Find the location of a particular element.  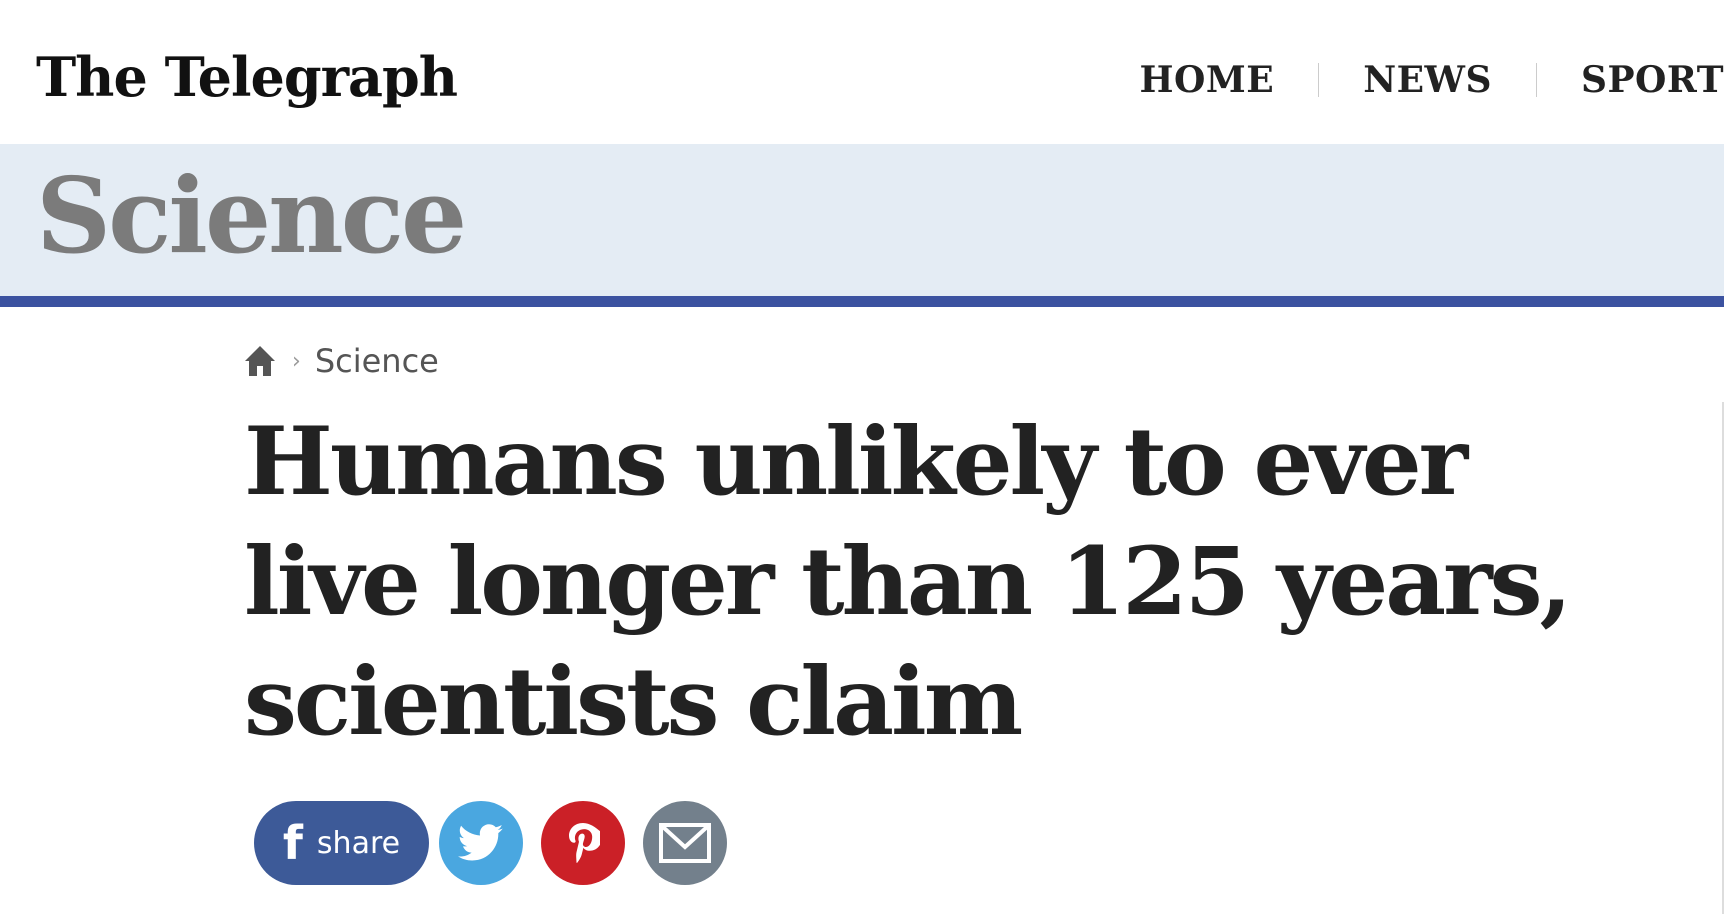

breadcrumb: › Science is located at coordinates (341, 361).